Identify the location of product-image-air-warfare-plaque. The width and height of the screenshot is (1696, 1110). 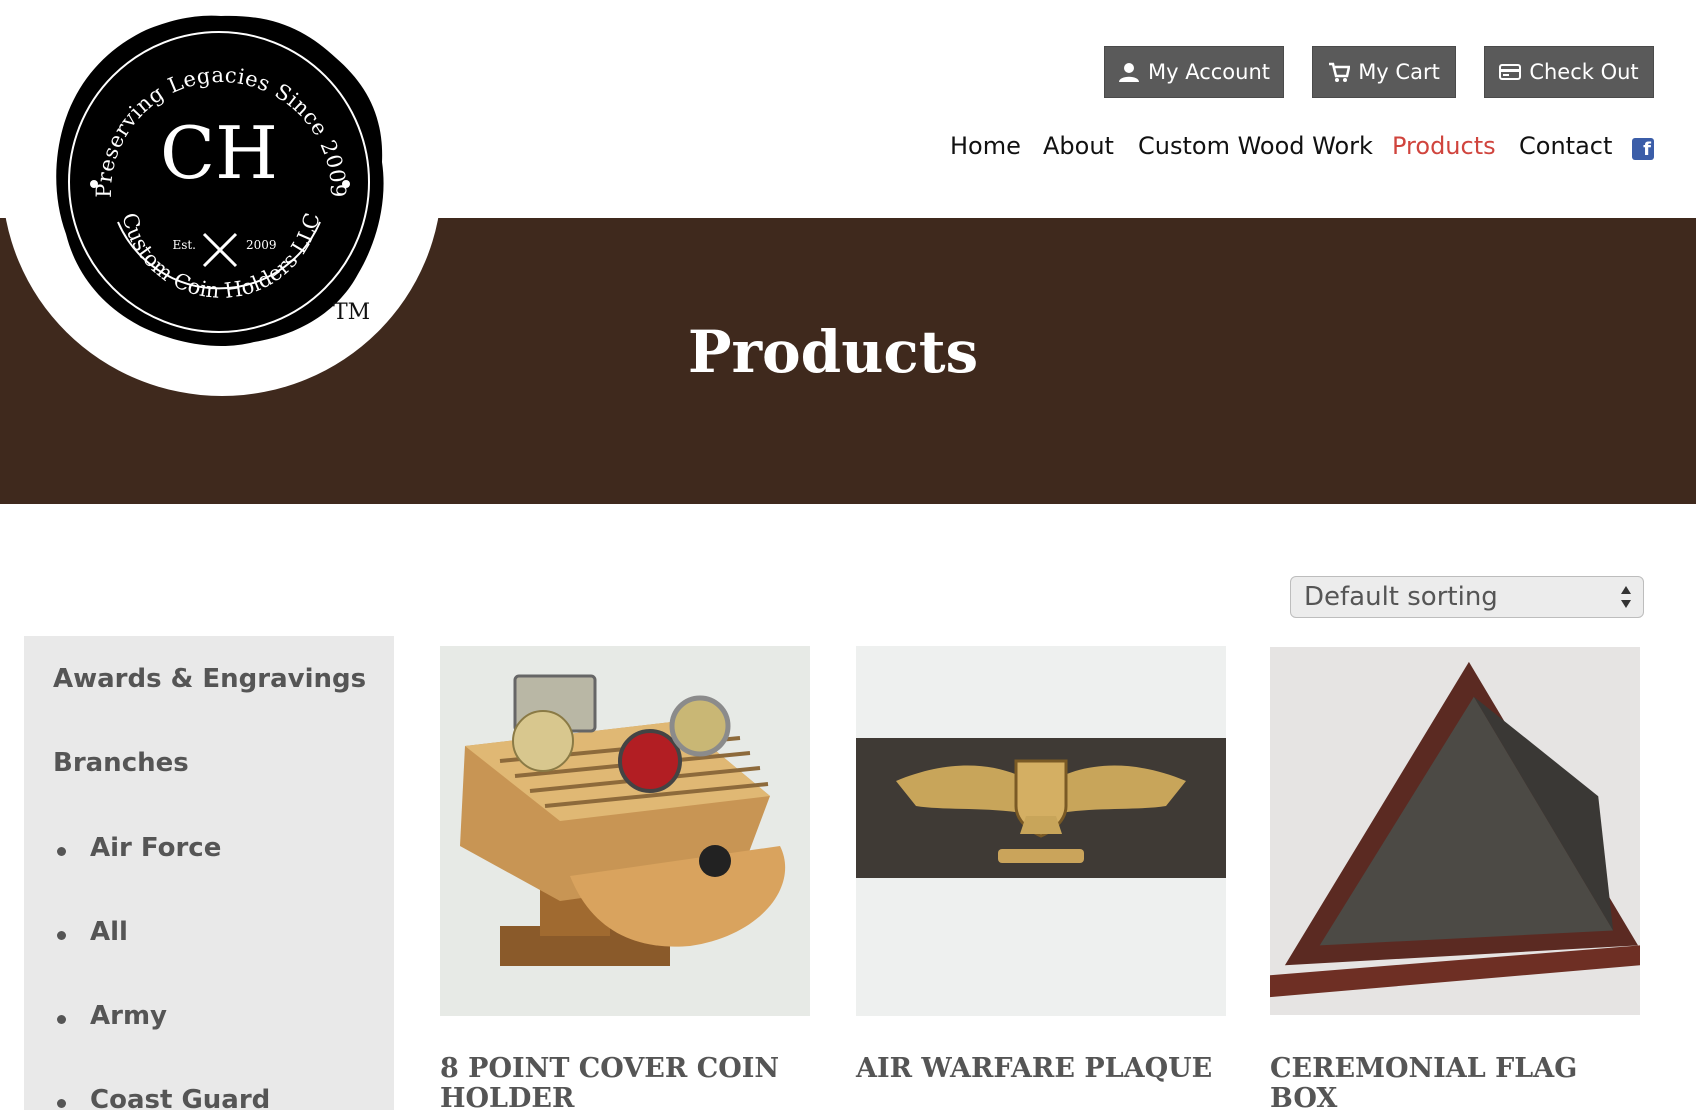
(1041, 831).